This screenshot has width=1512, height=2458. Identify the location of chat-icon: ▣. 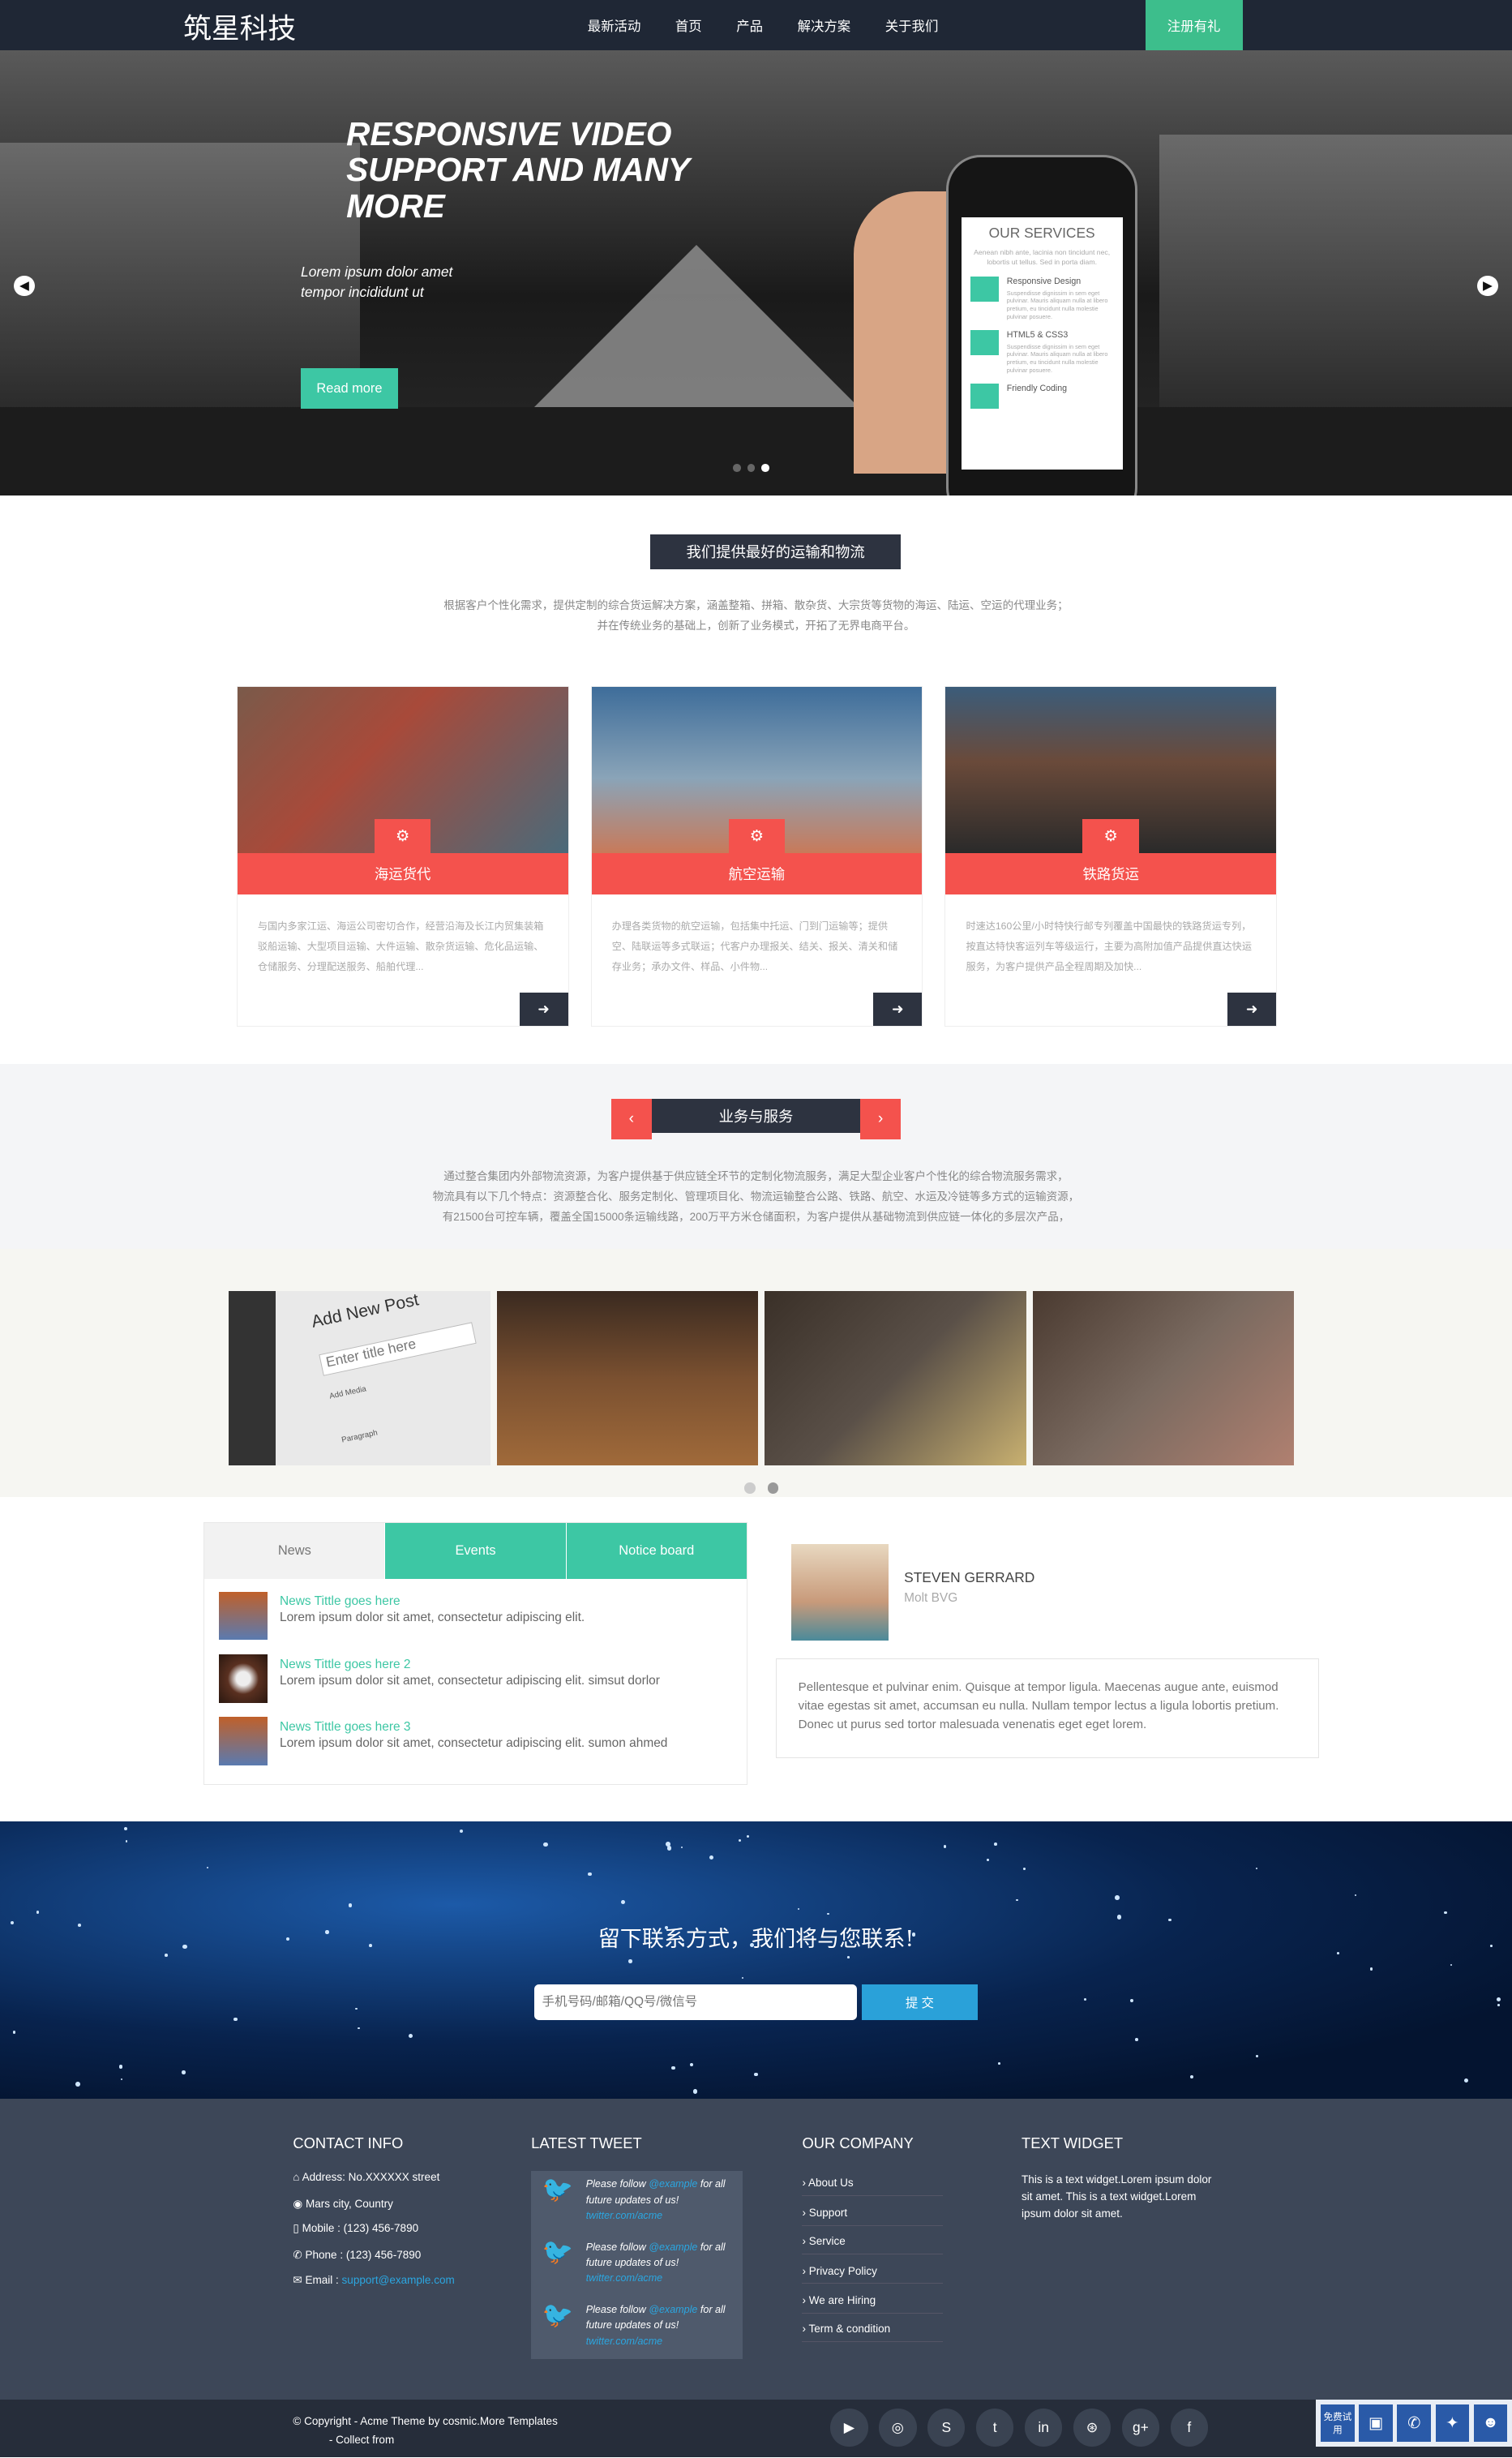
(1376, 2423).